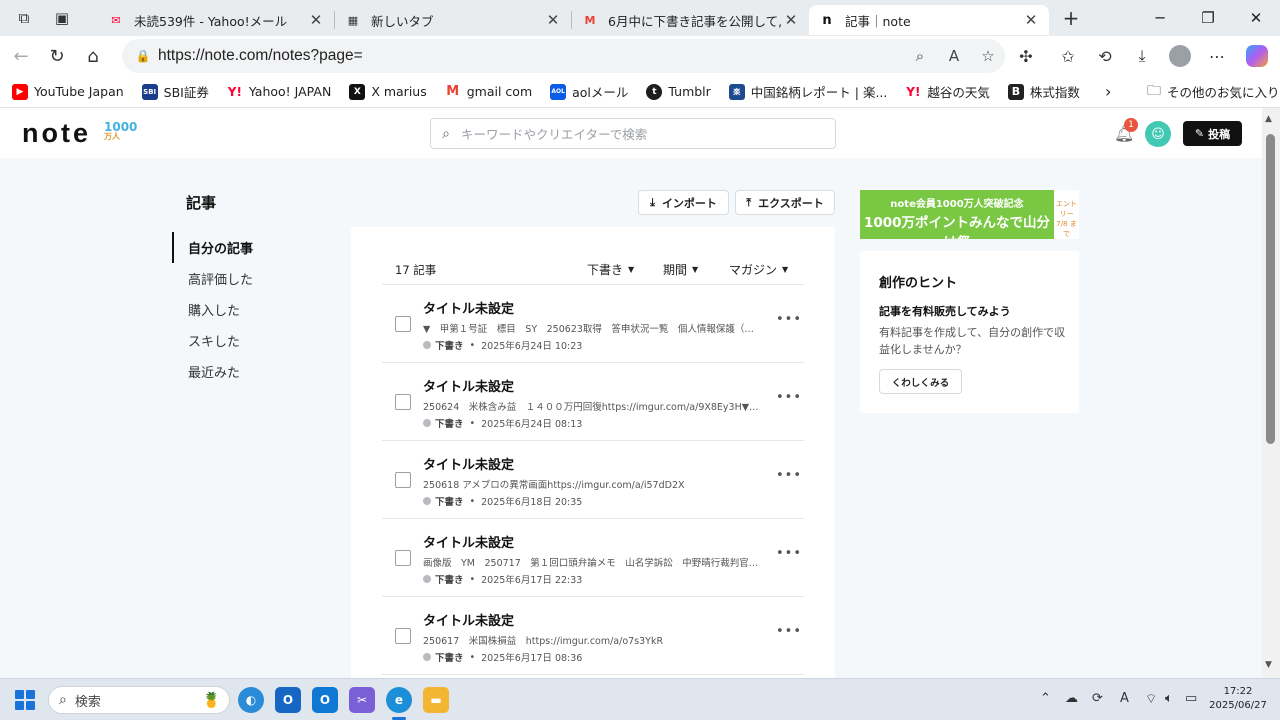  I want to click on sync-icon: ⟳, so click(1097, 698).